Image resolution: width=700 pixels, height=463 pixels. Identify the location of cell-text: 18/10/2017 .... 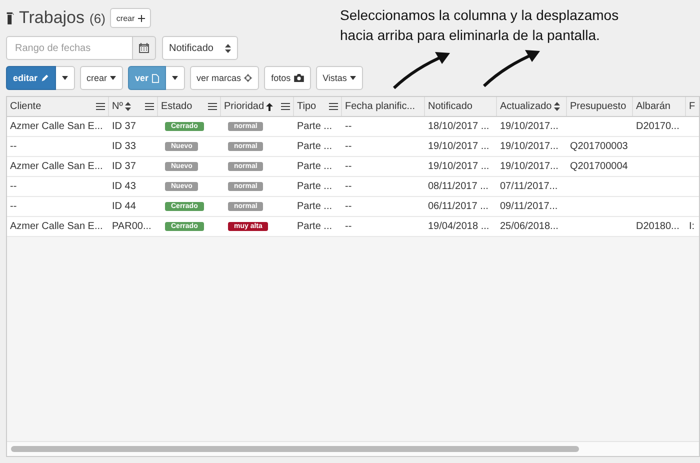
(459, 126).